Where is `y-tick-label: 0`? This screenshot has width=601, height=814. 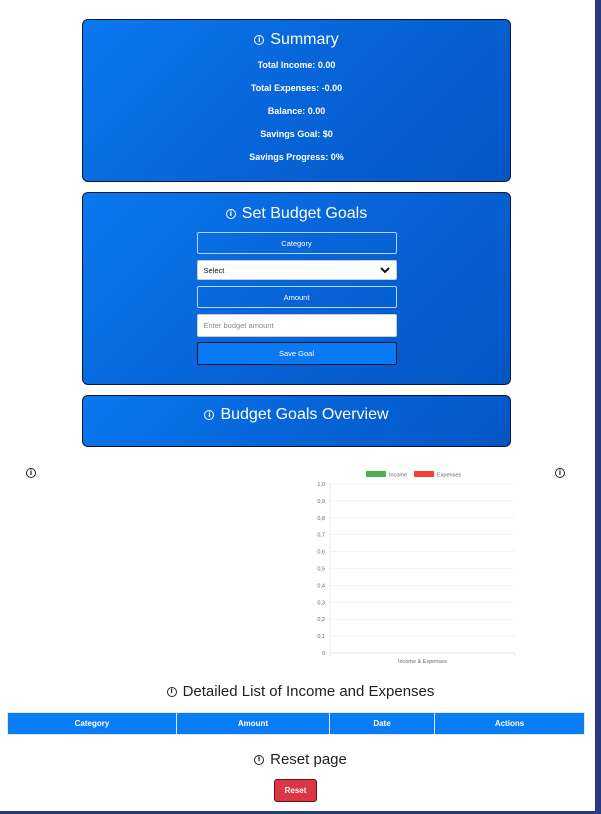 y-tick-label: 0 is located at coordinates (323, 654).